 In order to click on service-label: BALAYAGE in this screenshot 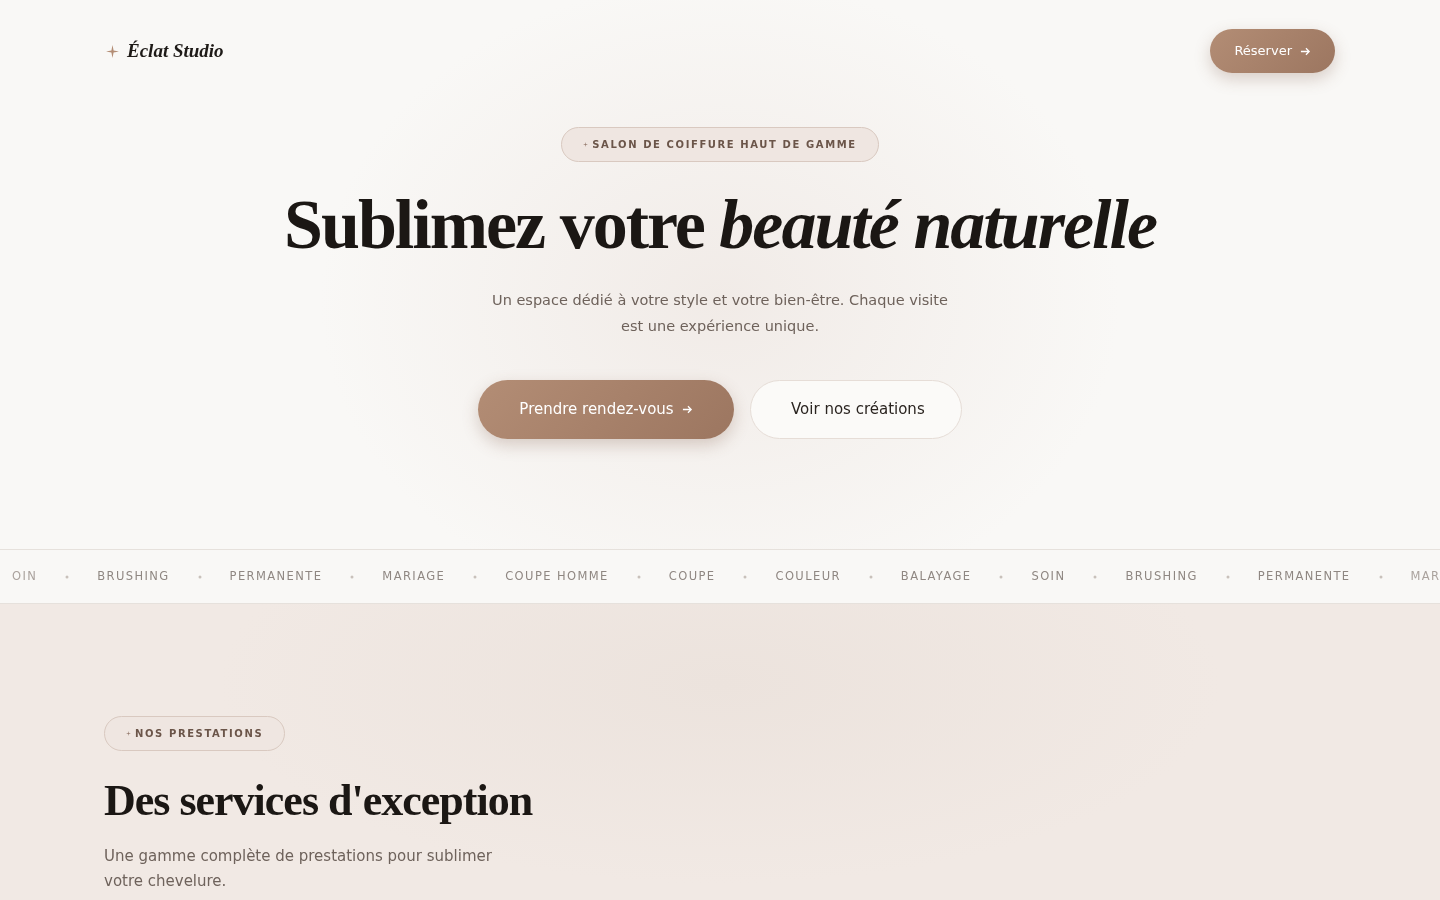, I will do `click(936, 576)`.